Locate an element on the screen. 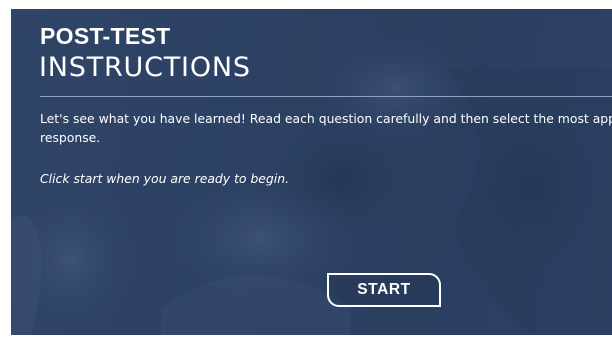 This screenshot has height=343, width=612. start-prompt: Click start when you are ready to begin. is located at coordinates (165, 178).